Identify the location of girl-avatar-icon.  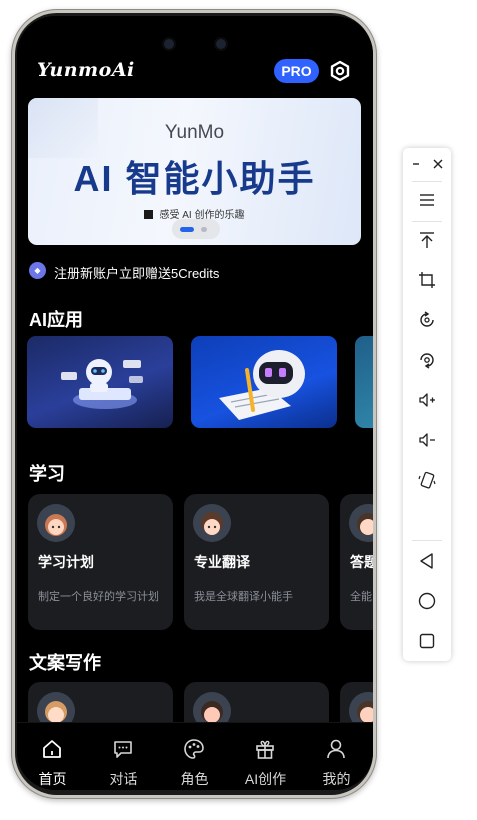
(56, 523).